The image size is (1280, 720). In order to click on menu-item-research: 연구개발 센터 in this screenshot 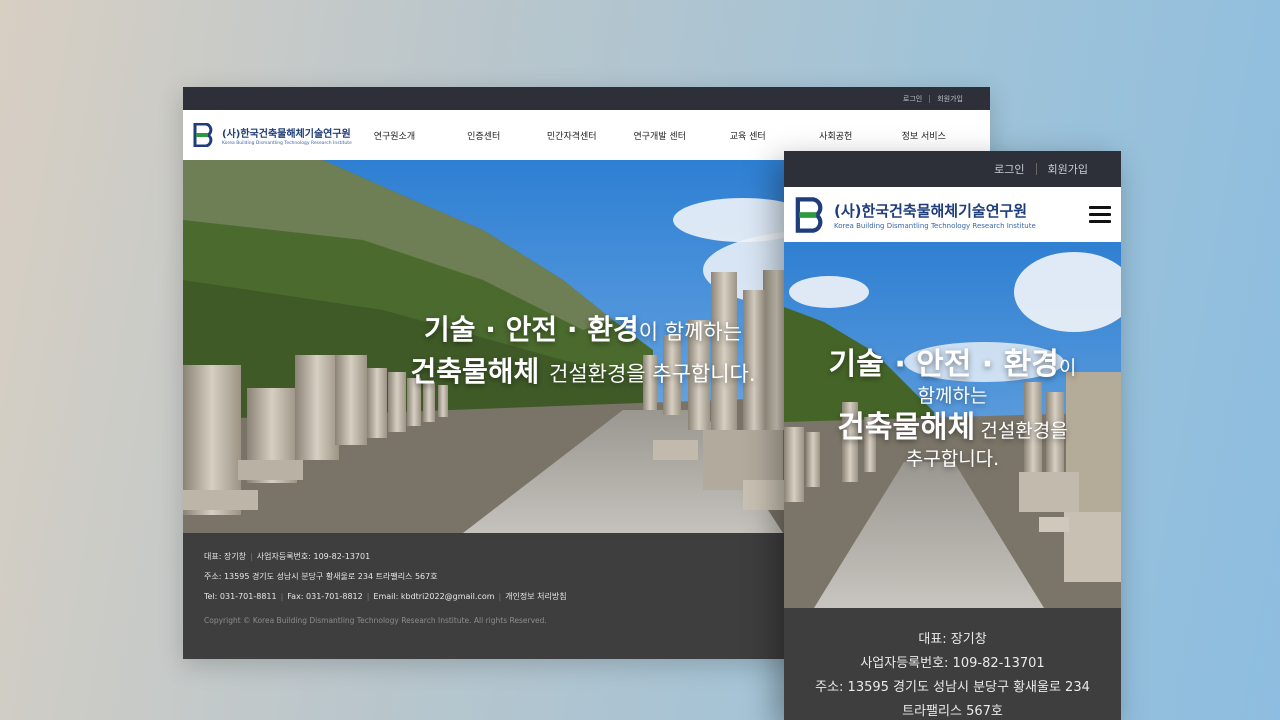, I will do `click(660, 135)`.